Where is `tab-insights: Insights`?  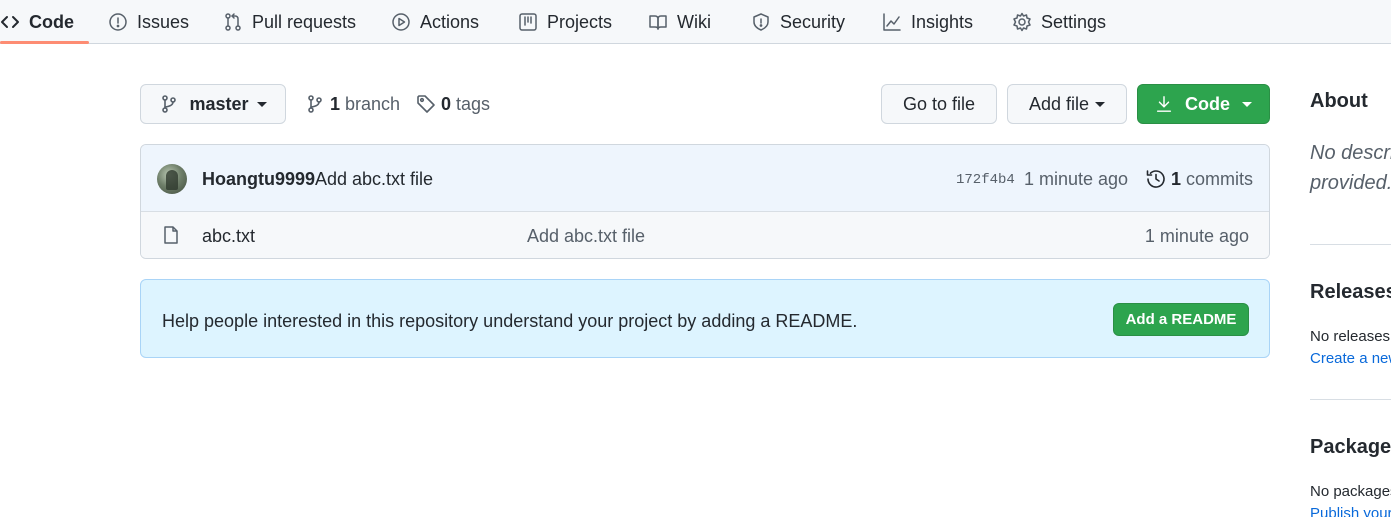 tab-insights: Insights is located at coordinates (927, 22).